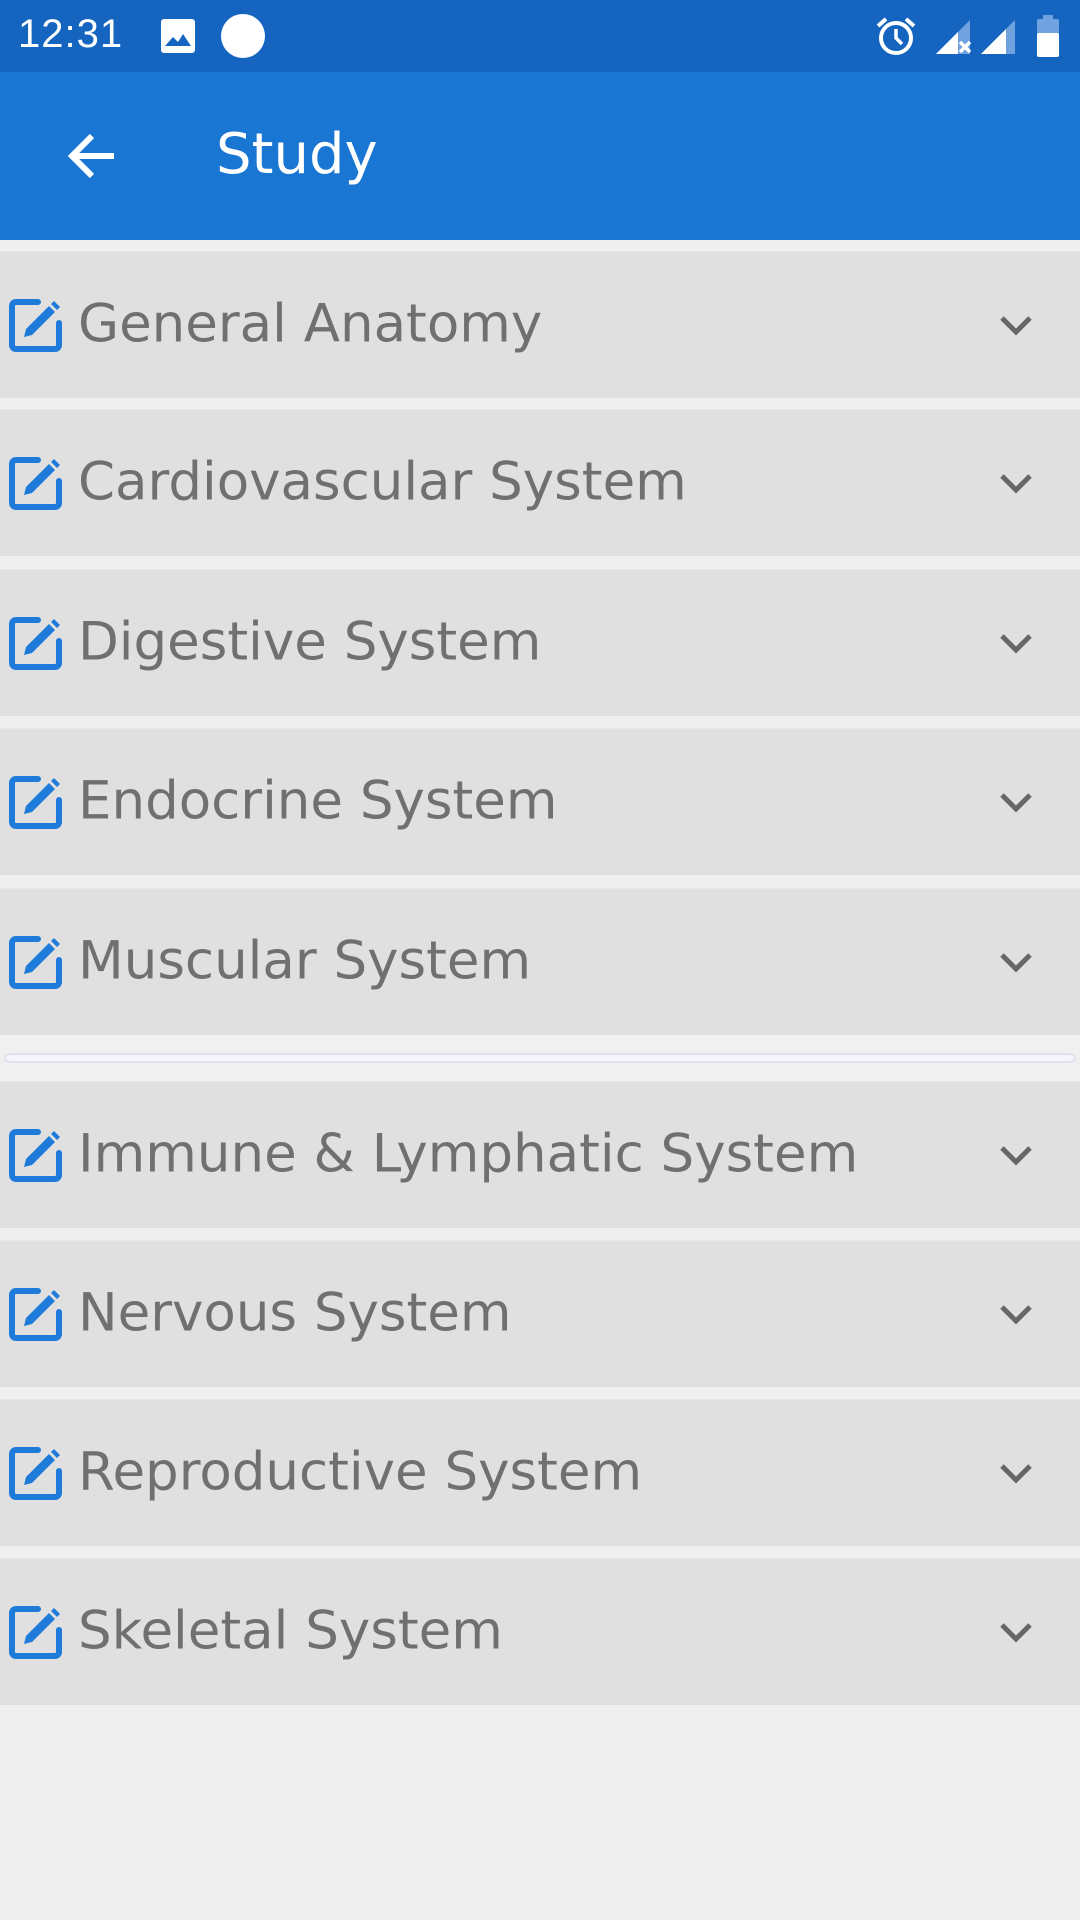  What do you see at coordinates (540, 1314) in the screenshot?
I see `section-row-nervous-system: Nervous System` at bounding box center [540, 1314].